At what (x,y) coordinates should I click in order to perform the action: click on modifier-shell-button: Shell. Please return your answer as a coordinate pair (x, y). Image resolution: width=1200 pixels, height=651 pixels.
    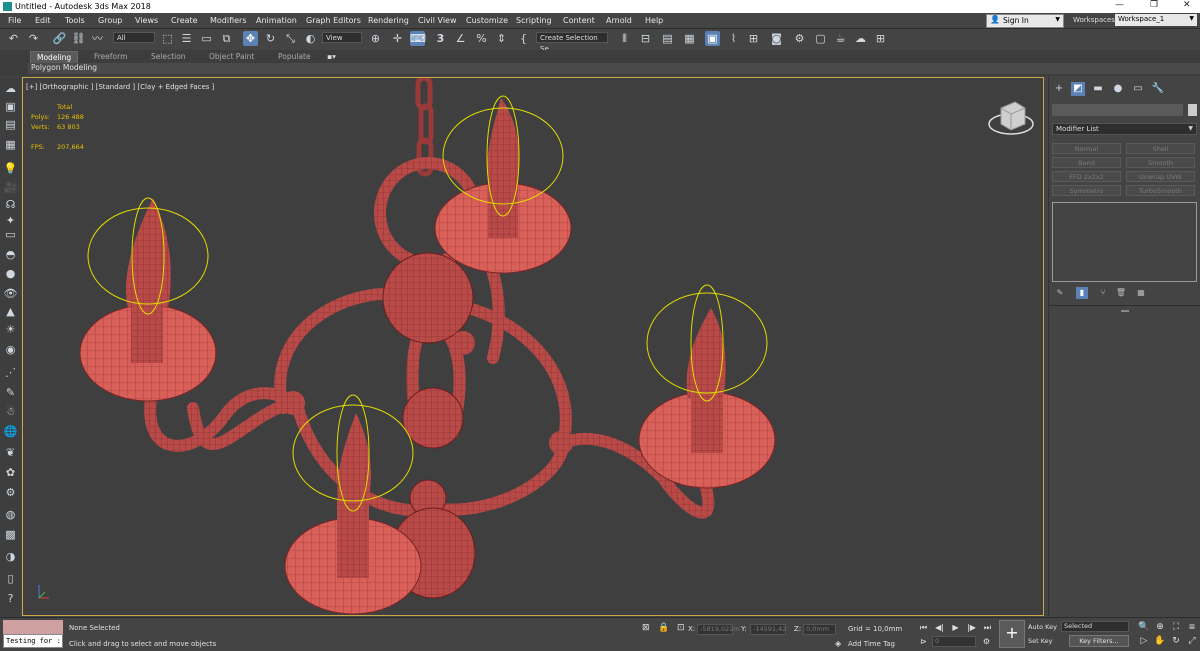
    Looking at the image, I should click on (1160, 148).